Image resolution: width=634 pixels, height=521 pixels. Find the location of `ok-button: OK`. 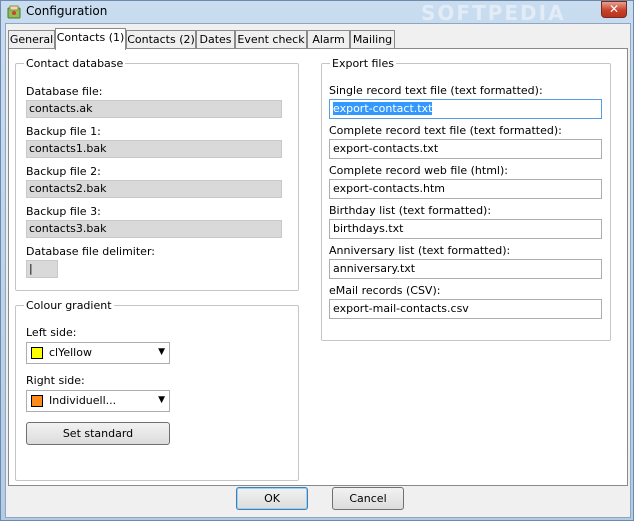

ok-button: OK is located at coordinates (272, 498).